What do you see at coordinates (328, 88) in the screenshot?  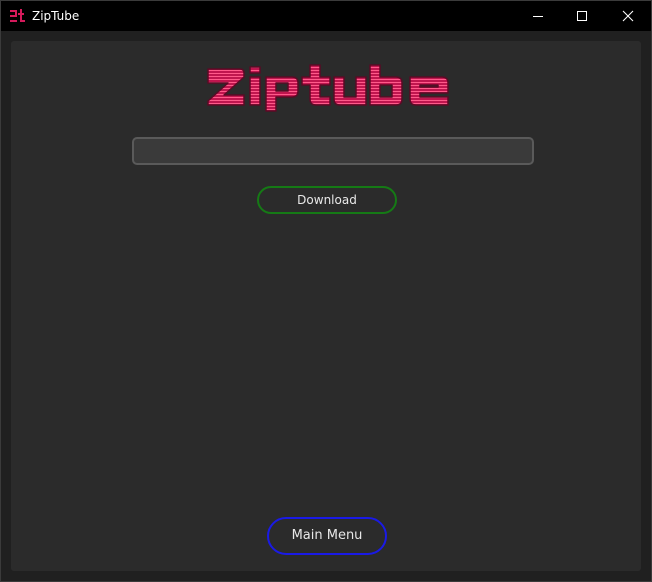 I see `ziptube-logo` at bounding box center [328, 88].